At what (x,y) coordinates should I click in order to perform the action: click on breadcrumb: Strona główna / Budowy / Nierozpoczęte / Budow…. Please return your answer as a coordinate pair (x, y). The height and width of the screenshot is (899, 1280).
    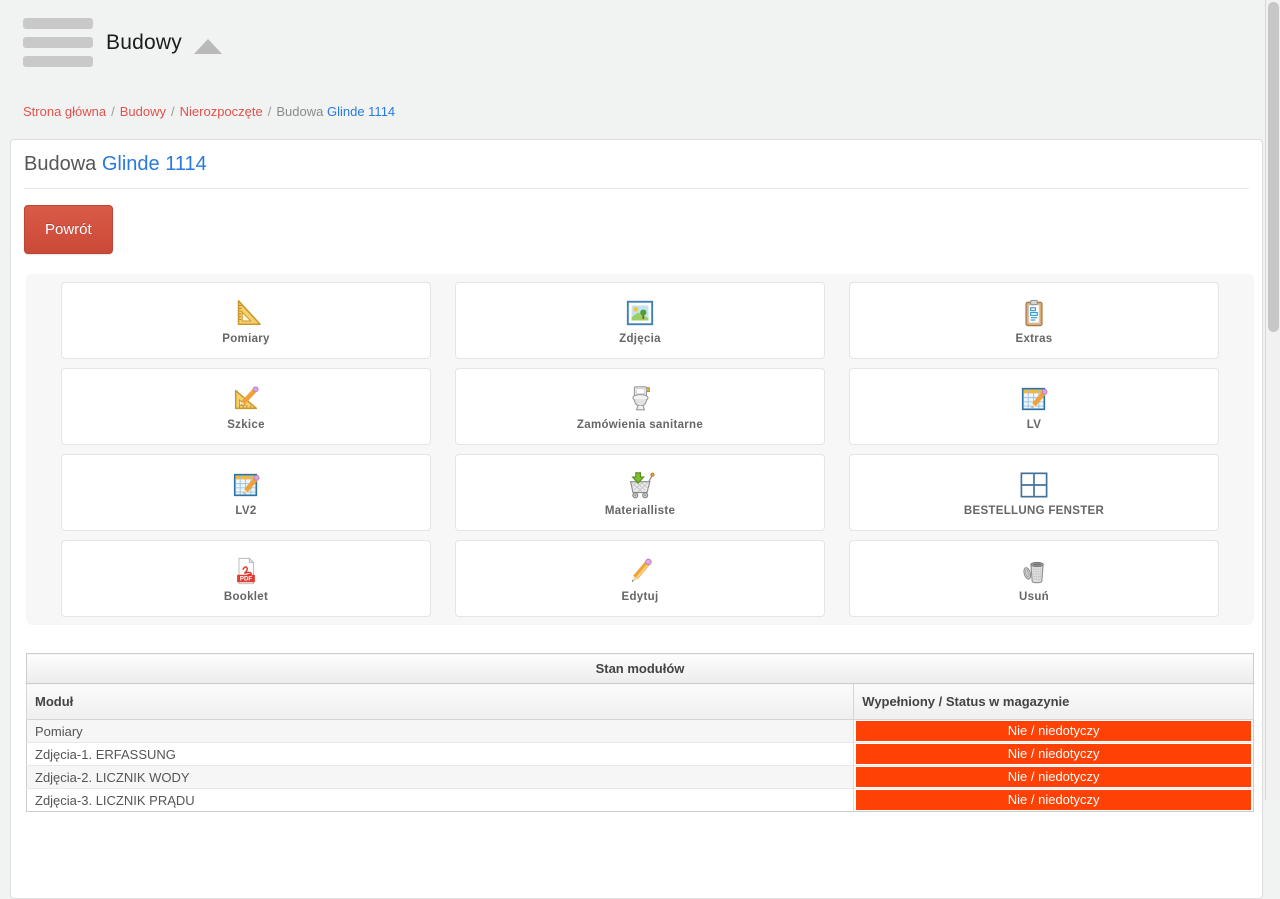
    Looking at the image, I should click on (651, 111).